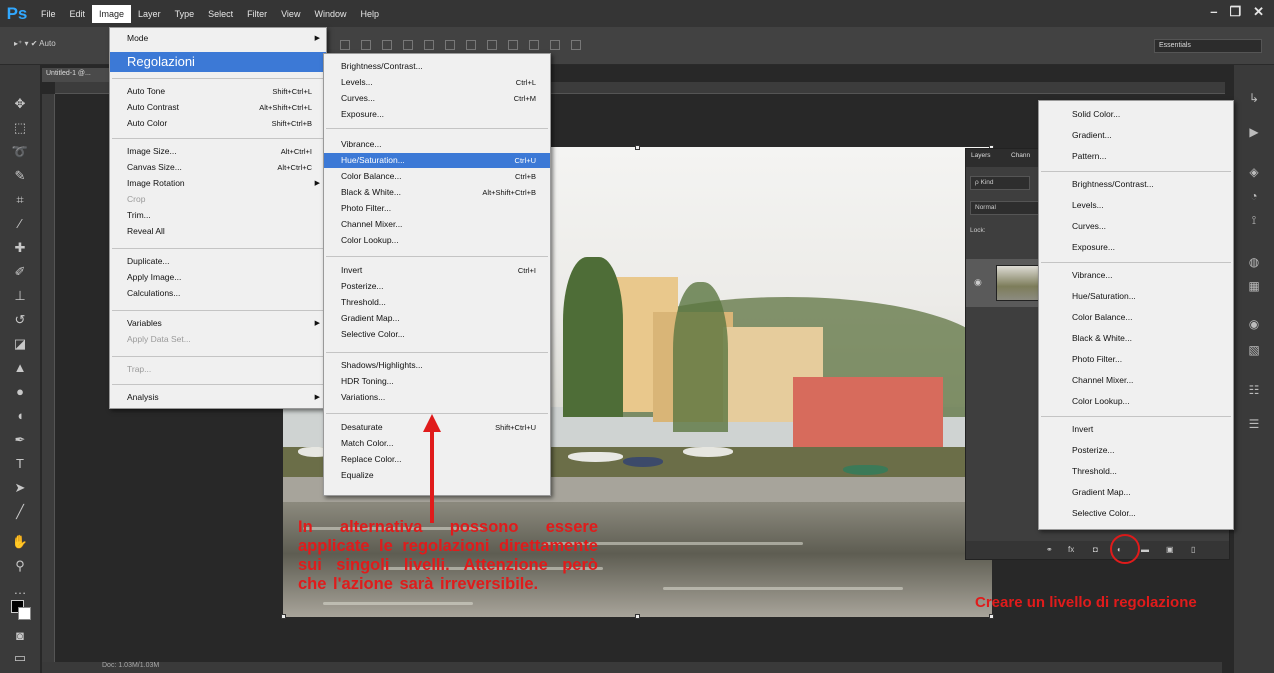 Image resolution: width=1274 pixels, height=673 pixels. I want to click on marquee-tool-icon: ⬚, so click(20, 128).